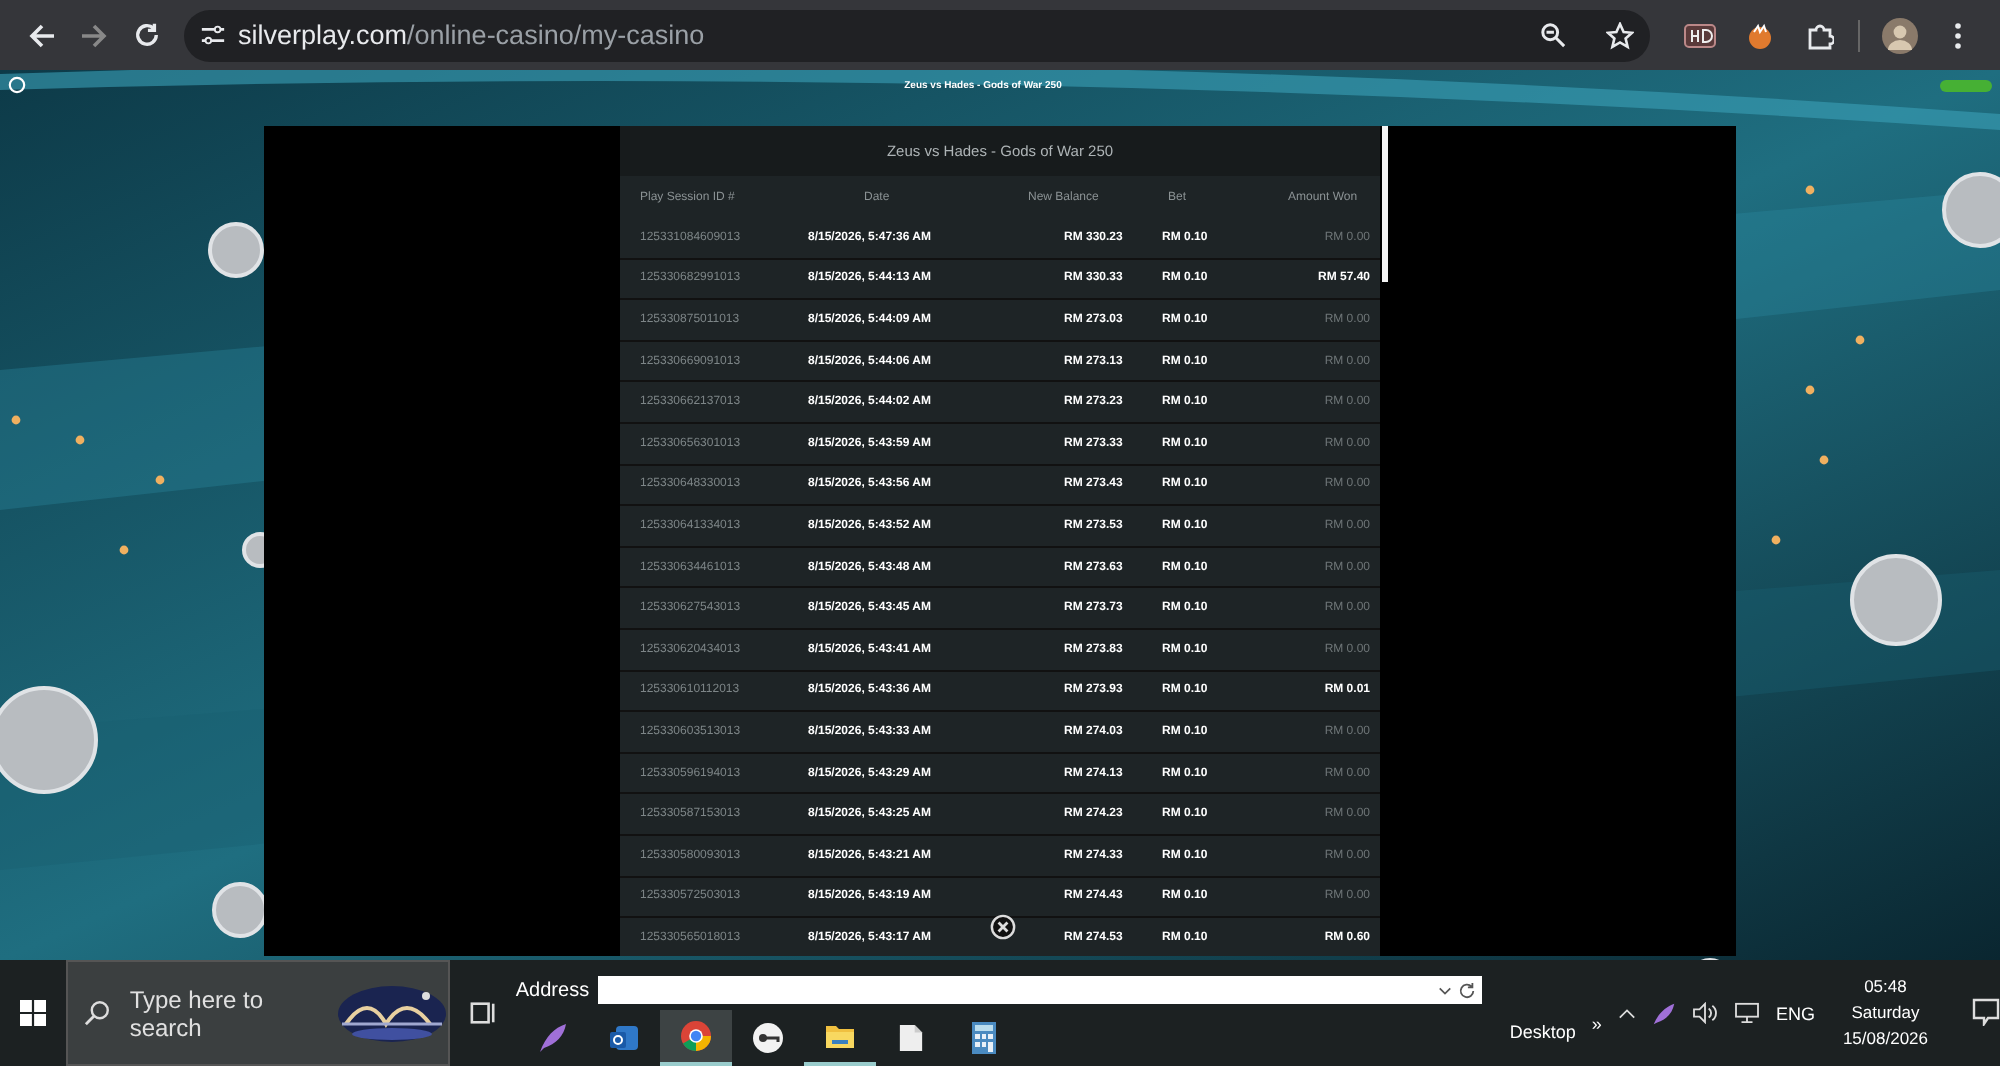 The height and width of the screenshot is (1066, 2000). Describe the element at coordinates (1596, 1023) in the screenshot. I see `toolbar-overflow: »` at that location.